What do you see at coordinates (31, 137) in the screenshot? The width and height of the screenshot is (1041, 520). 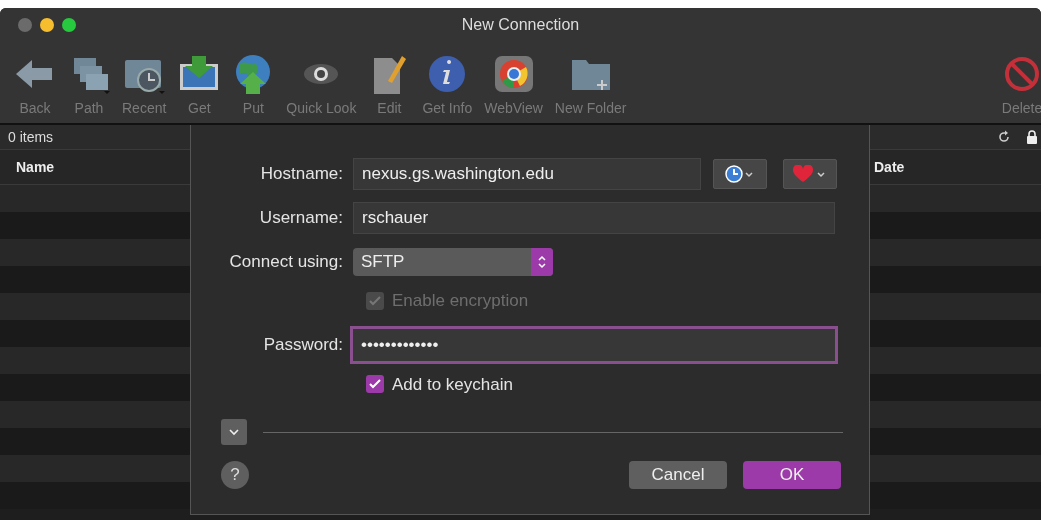 I see `item-count: 0 items` at bounding box center [31, 137].